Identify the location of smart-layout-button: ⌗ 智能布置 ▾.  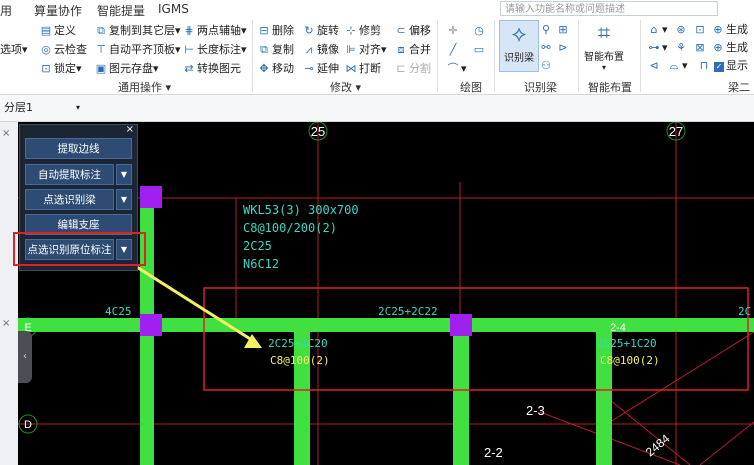
(604, 48).